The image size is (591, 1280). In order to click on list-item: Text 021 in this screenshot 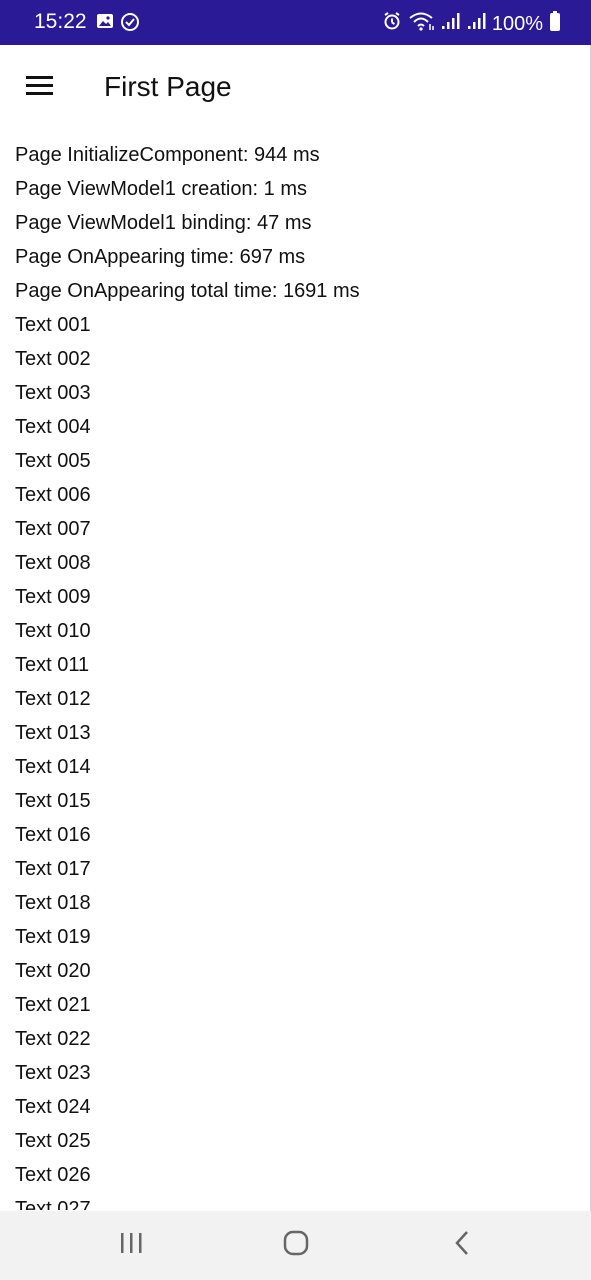, I will do `click(53, 1005)`.